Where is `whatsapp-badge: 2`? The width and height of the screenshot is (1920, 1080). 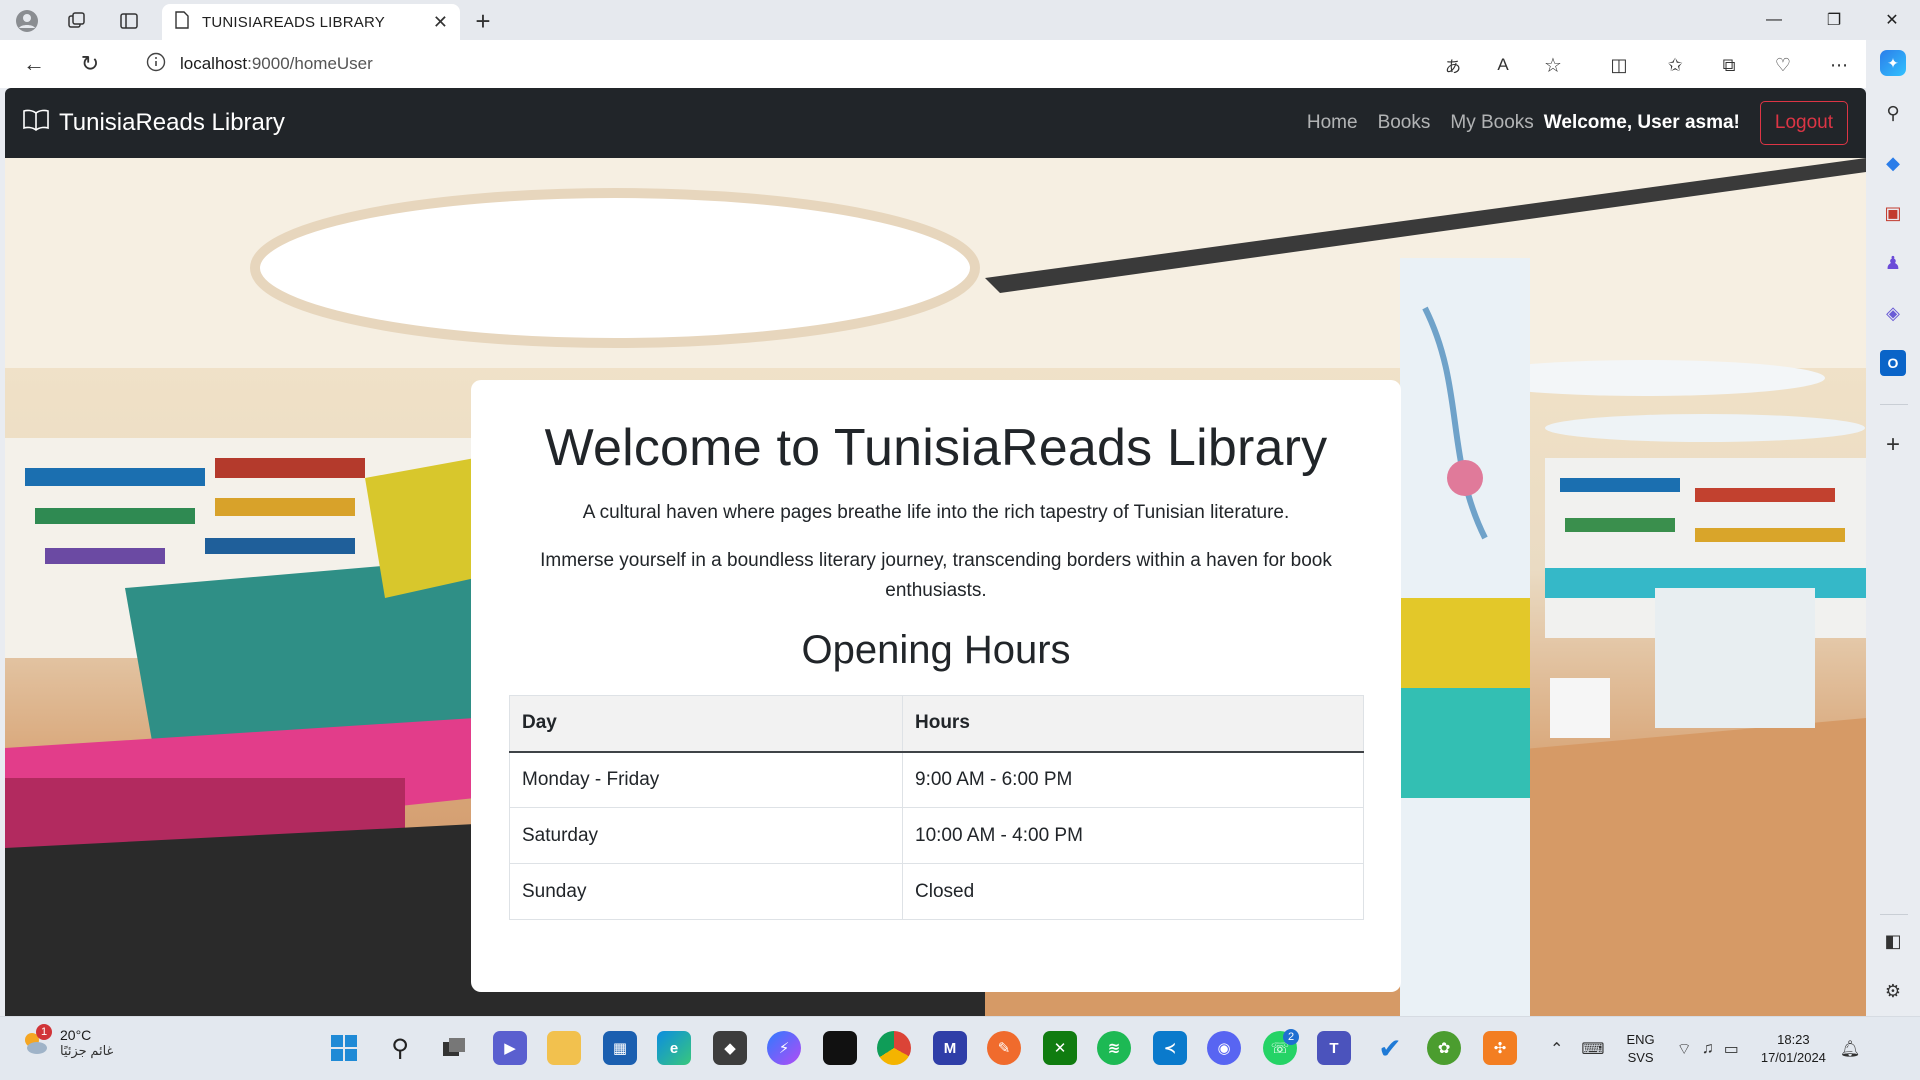 whatsapp-badge: 2 is located at coordinates (1291, 1037).